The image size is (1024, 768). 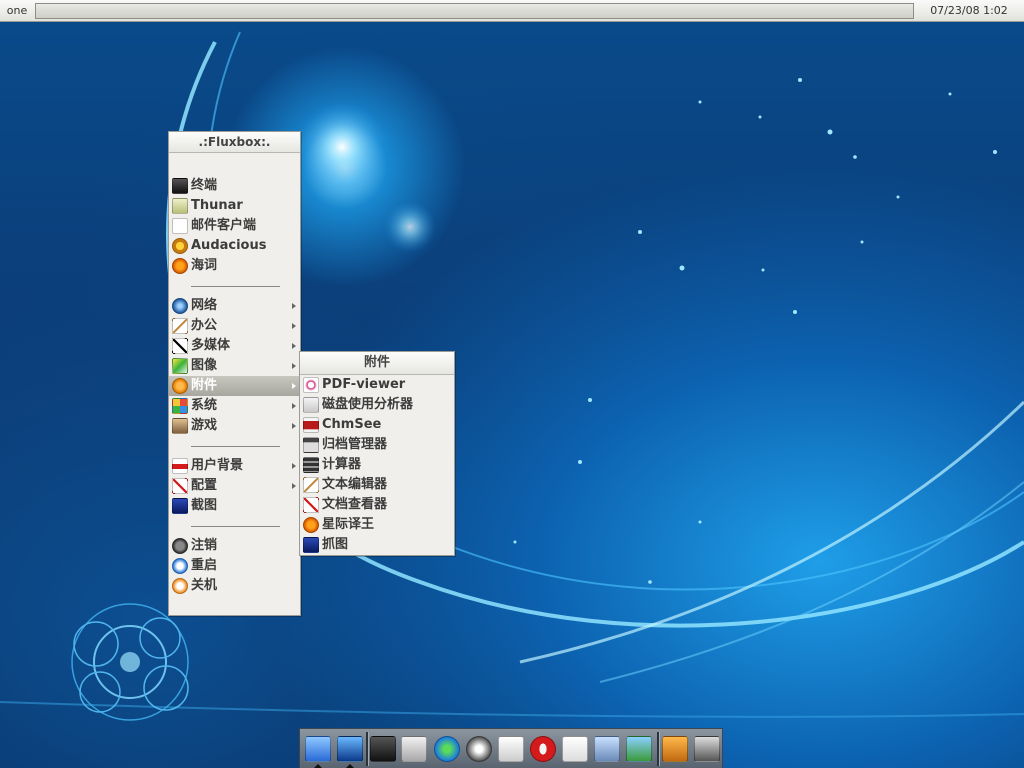 What do you see at coordinates (180, 326) in the screenshot?
I see `office-icon` at bounding box center [180, 326].